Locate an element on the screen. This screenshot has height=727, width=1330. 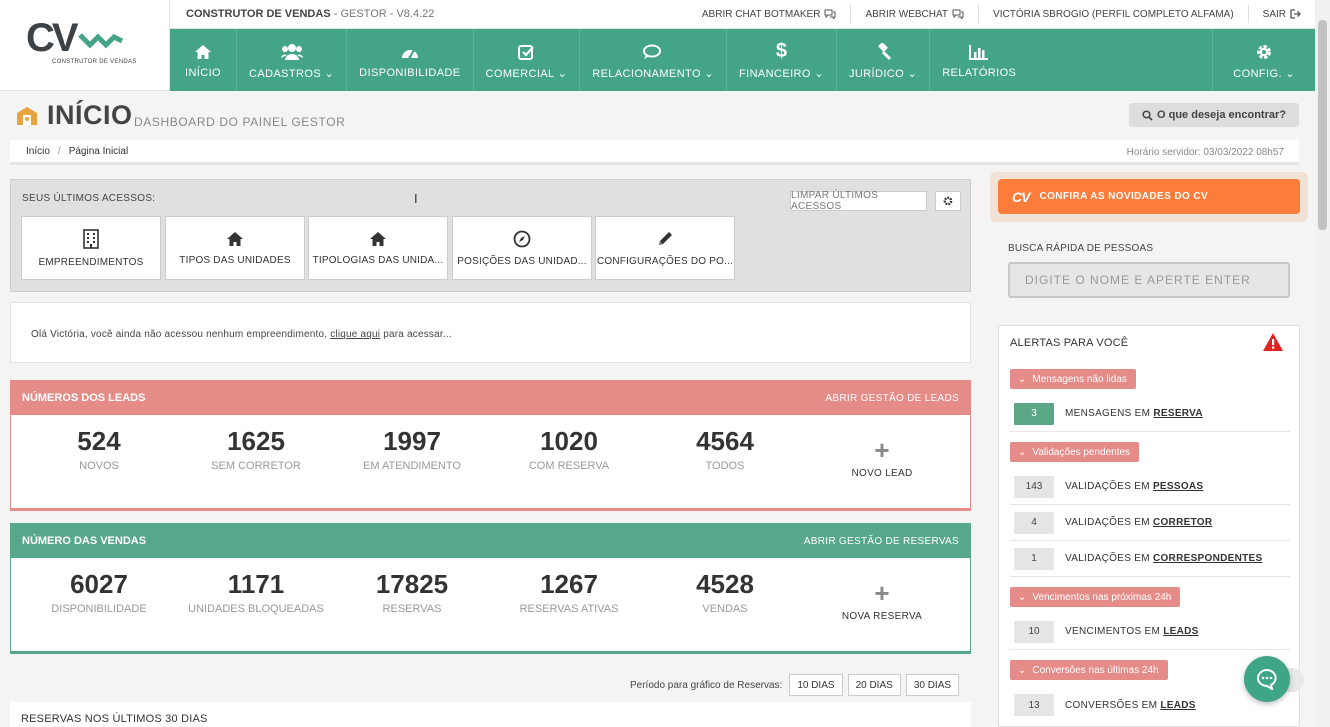
nav-financeiro: $ FINANCEIRO ⌄ is located at coordinates (782, 60).